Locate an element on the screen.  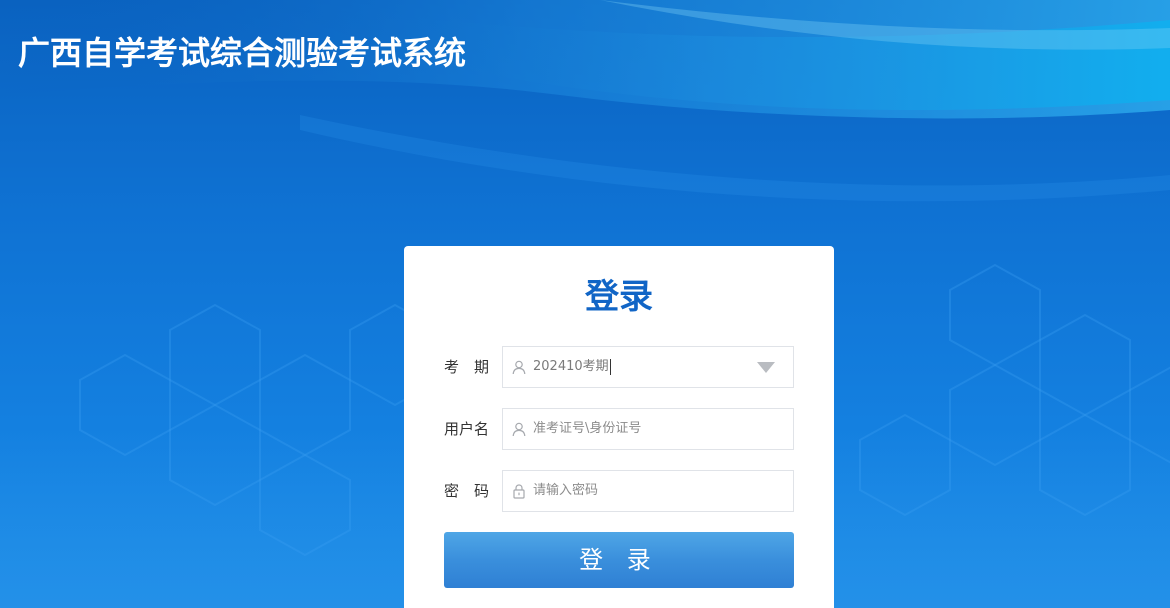
period-row: 考 期 202410考期 is located at coordinates (619, 367).